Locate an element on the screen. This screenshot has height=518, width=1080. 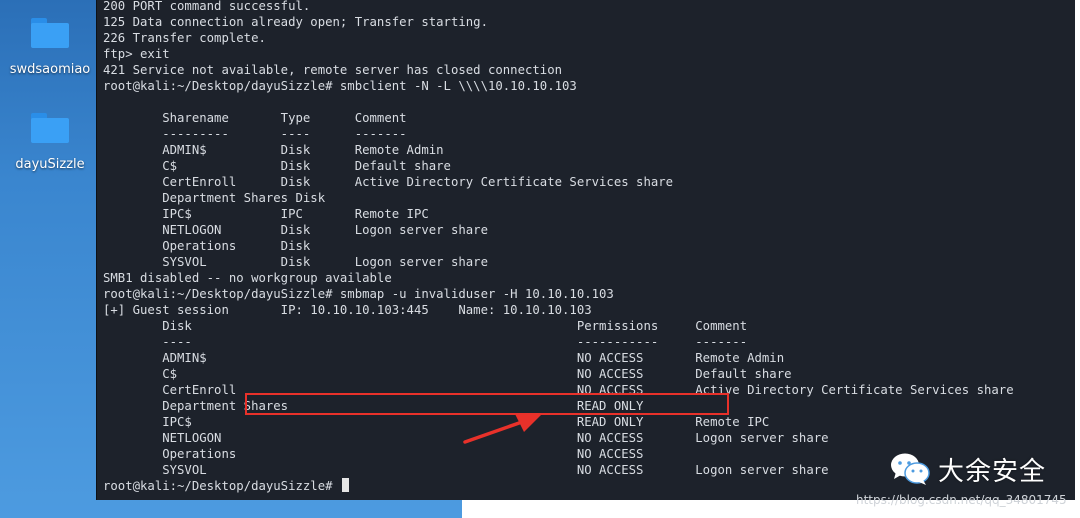
watermark-brand: 大余安全 is located at coordinates (968, 469).